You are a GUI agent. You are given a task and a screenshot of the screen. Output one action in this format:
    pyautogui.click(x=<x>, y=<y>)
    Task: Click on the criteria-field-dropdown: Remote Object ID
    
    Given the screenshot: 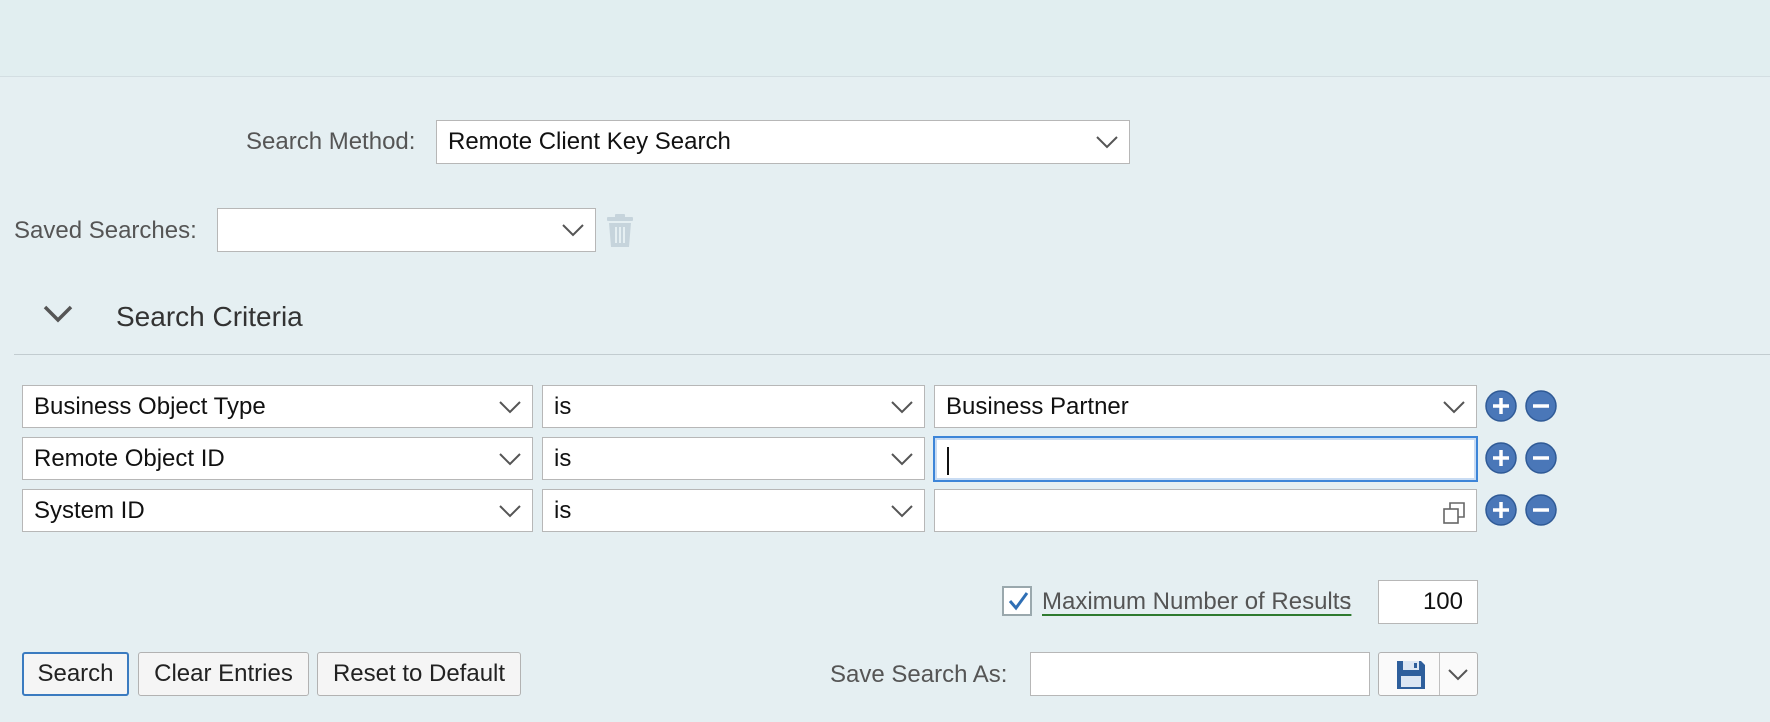 What is the action you would take?
    pyautogui.click(x=277, y=458)
    